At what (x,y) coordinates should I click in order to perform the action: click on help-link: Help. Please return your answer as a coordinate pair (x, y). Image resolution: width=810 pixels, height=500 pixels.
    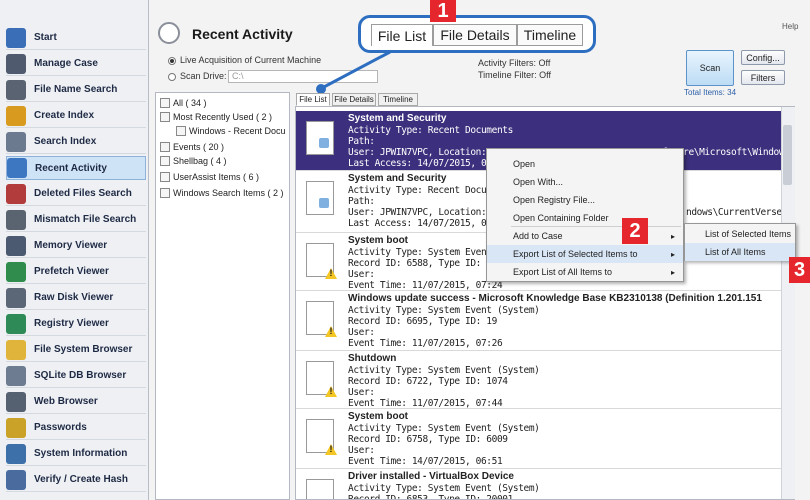
    Looking at the image, I should click on (790, 26).